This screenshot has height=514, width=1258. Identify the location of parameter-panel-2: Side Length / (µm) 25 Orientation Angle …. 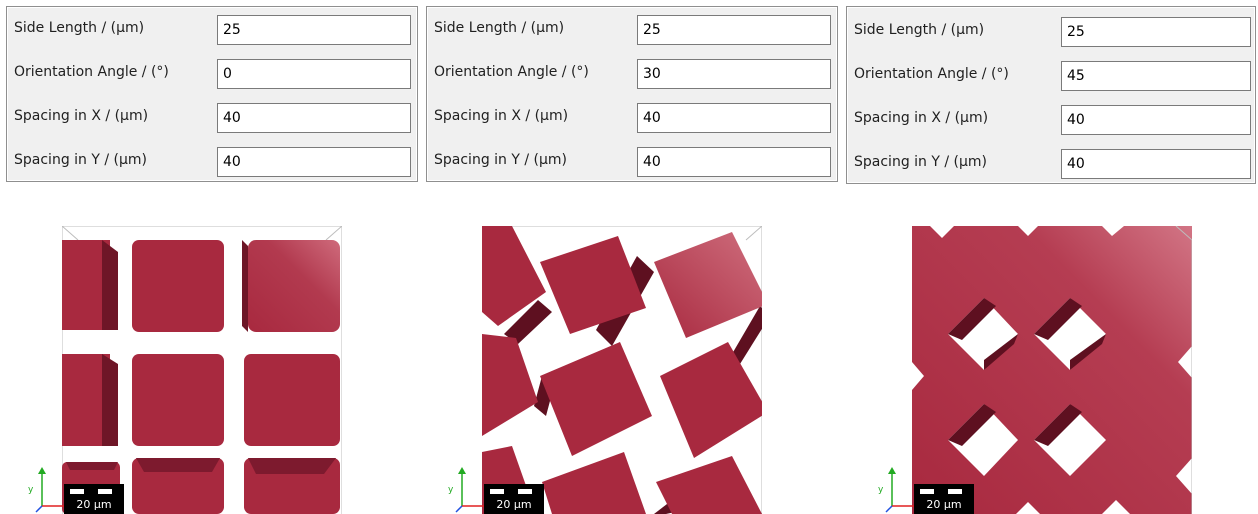
(632, 94).